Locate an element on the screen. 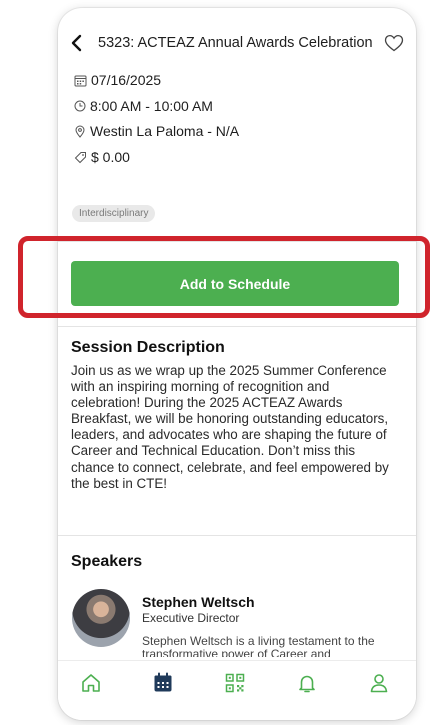 The image size is (437, 725). page-title: 5323: ACTEAZ Annual Awards Celebration is located at coordinates (235, 43).